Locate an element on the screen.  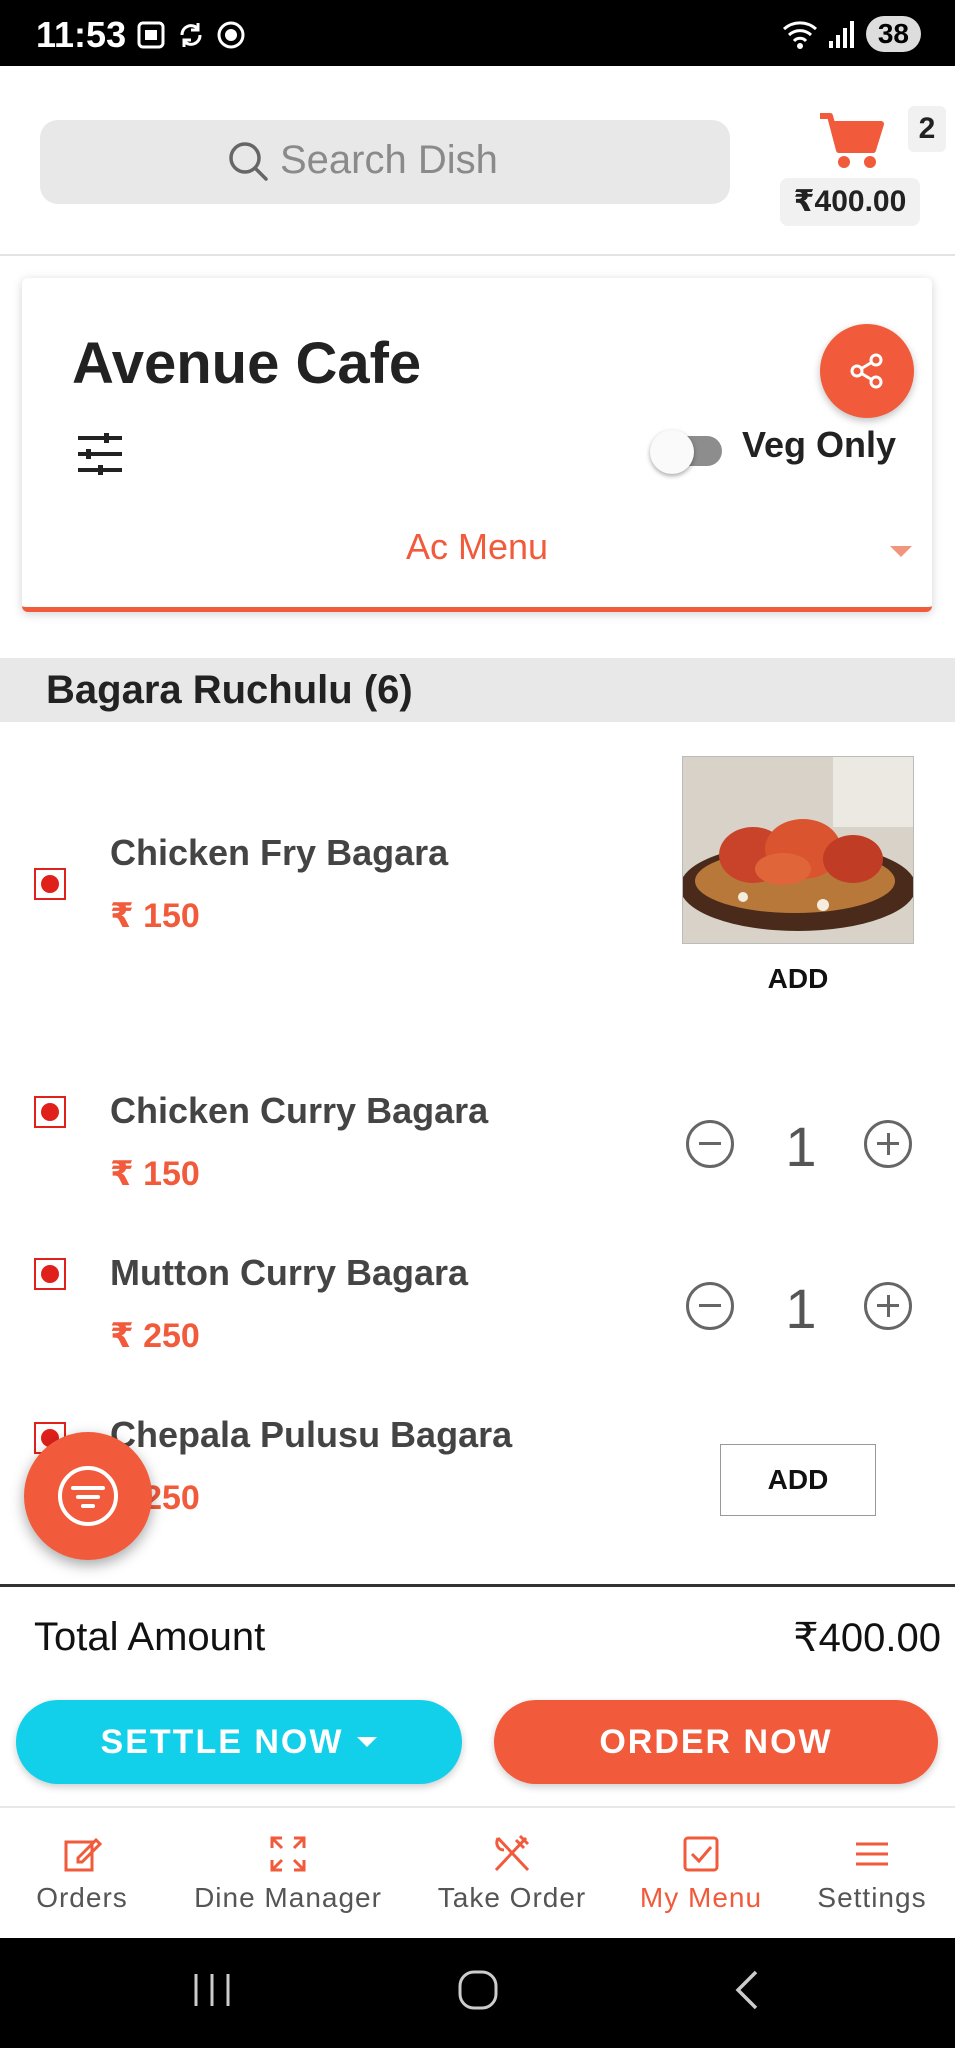
caret-down-icon is located at coordinates (367, 1742).